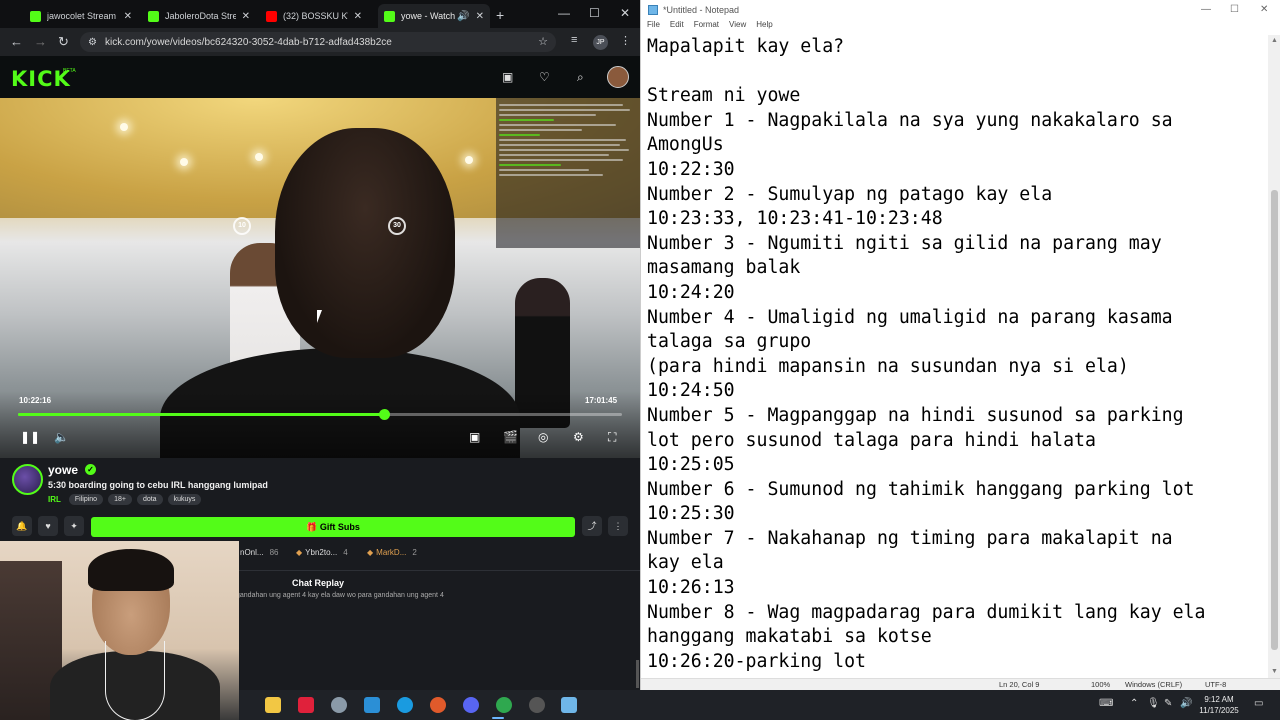 The image size is (1280, 720). Describe the element at coordinates (574, 40) in the screenshot. I see `media-control-icon: ≡` at that location.